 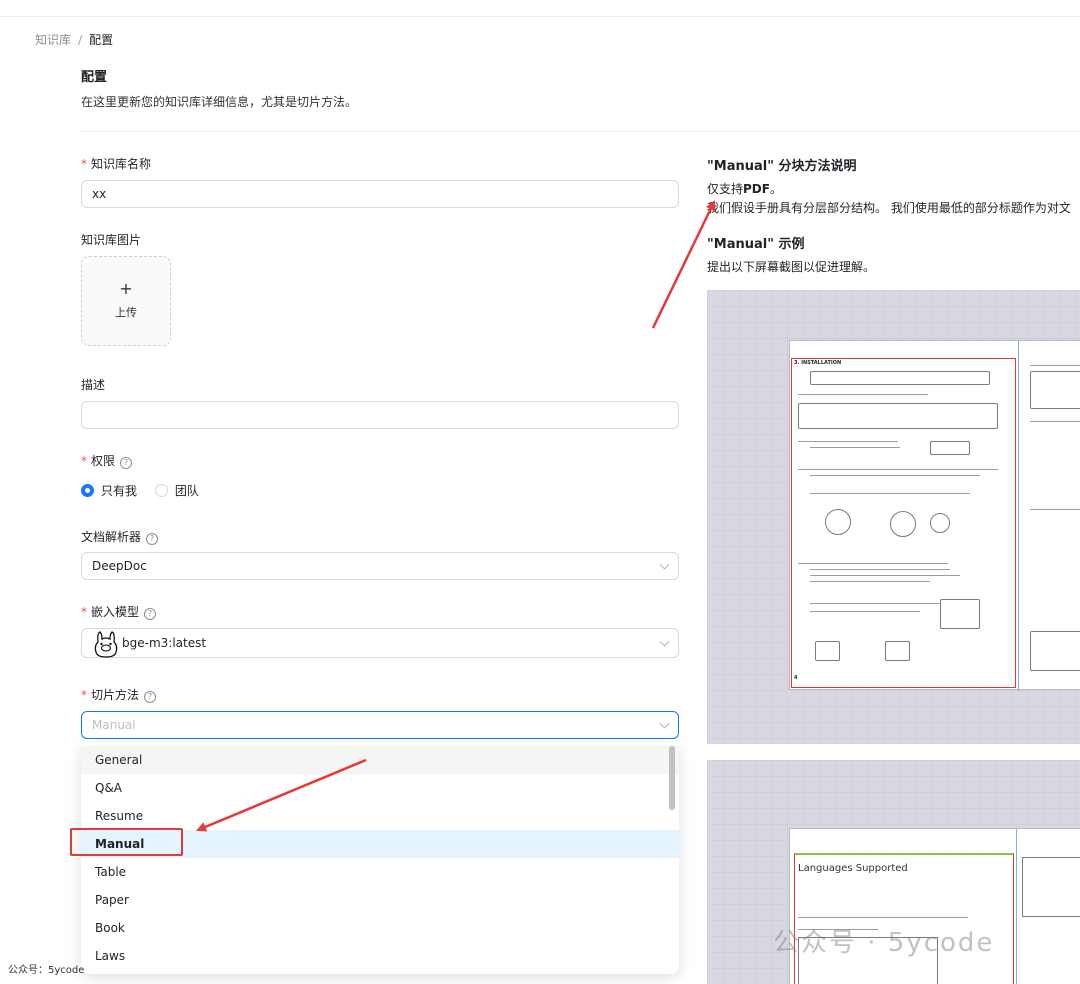 I want to click on permission-radio-group: 只有我 团队, so click(x=147, y=490).